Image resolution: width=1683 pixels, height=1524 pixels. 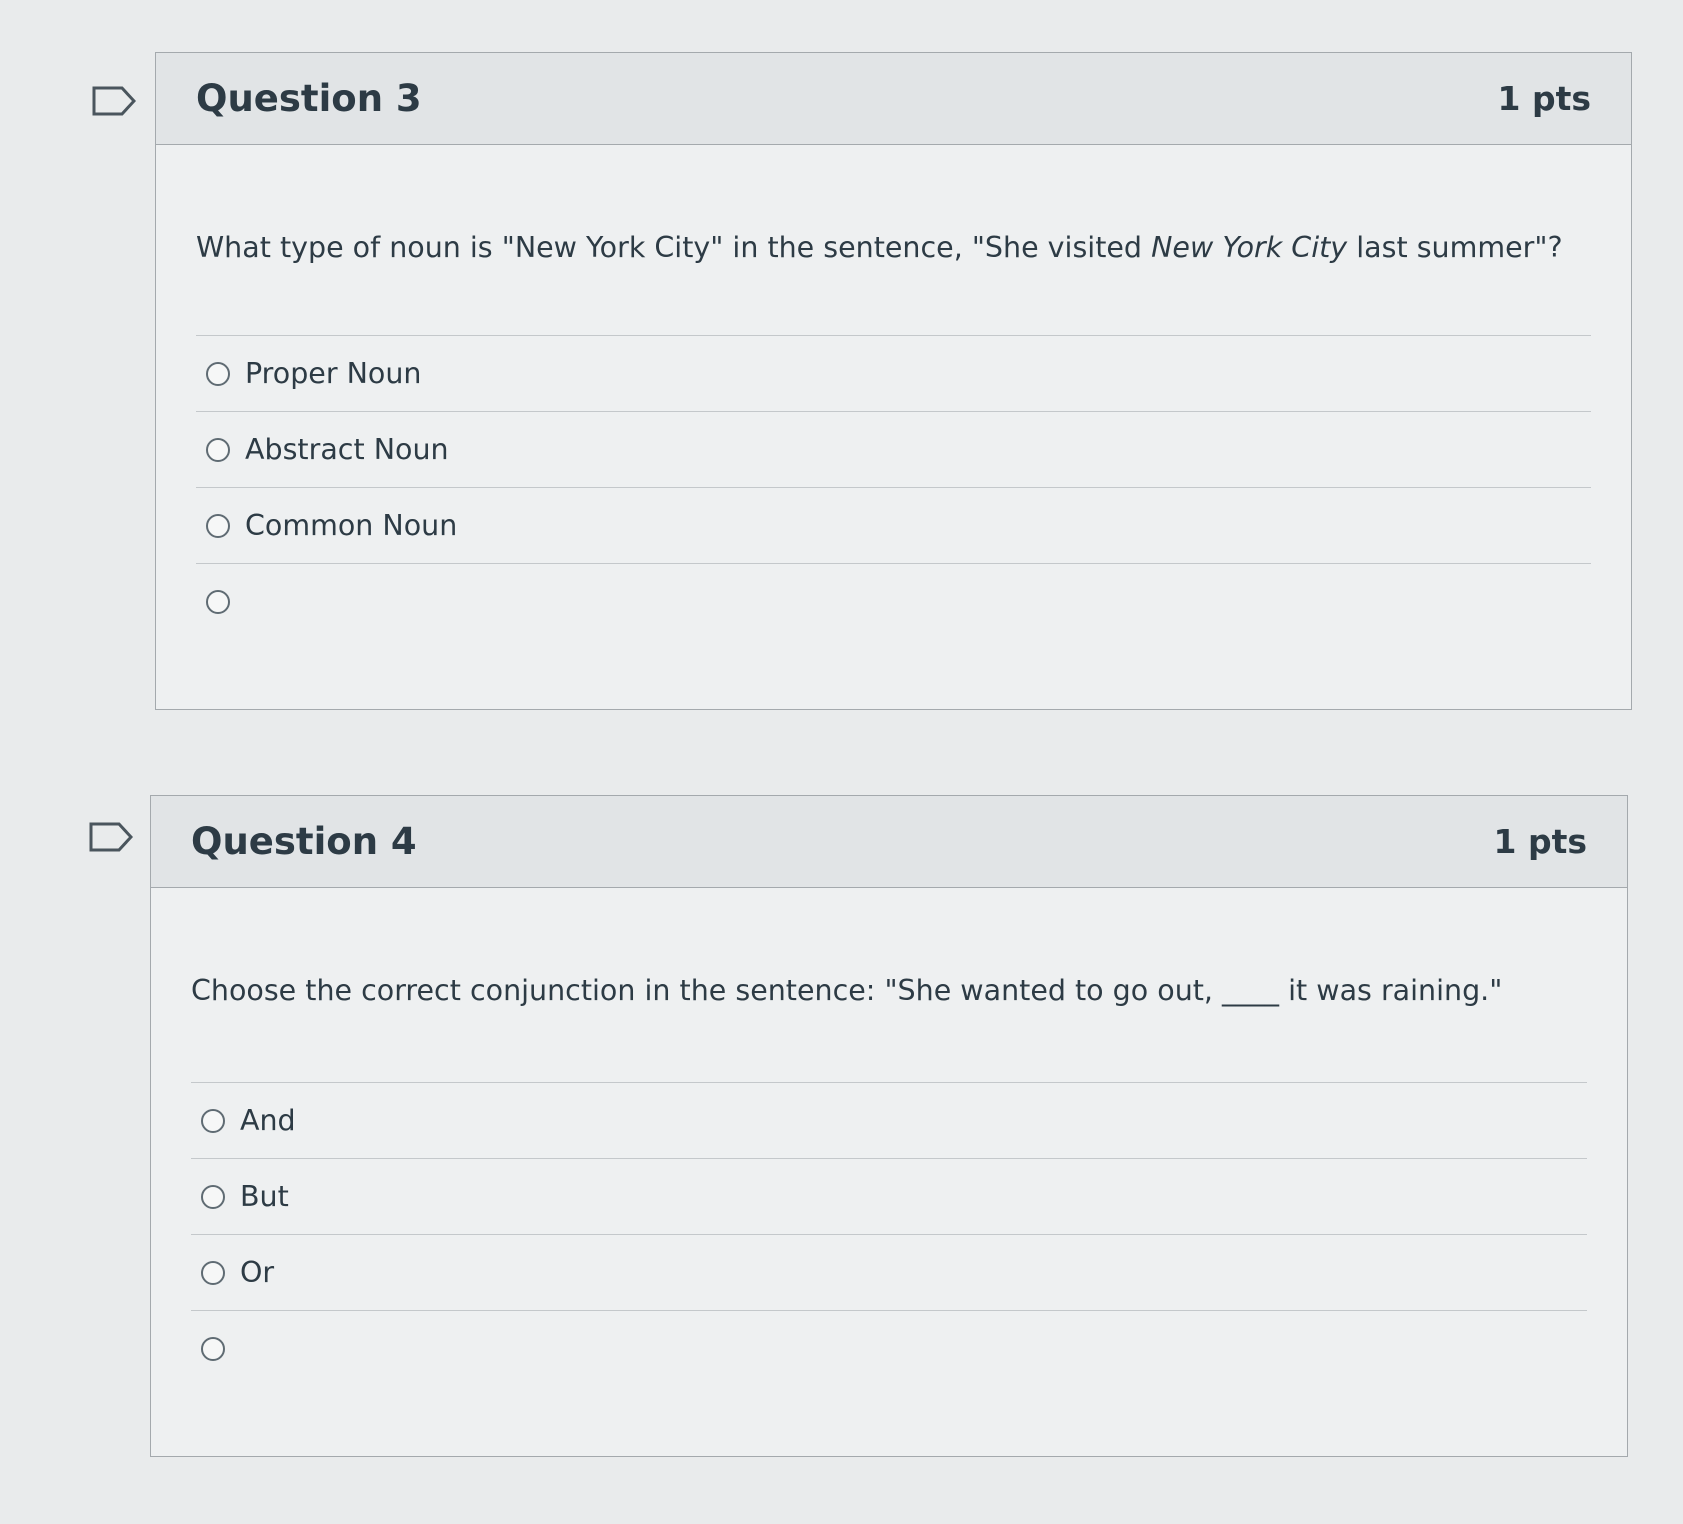 I want to click on answer-label: Abstract Noun, so click(x=347, y=450).